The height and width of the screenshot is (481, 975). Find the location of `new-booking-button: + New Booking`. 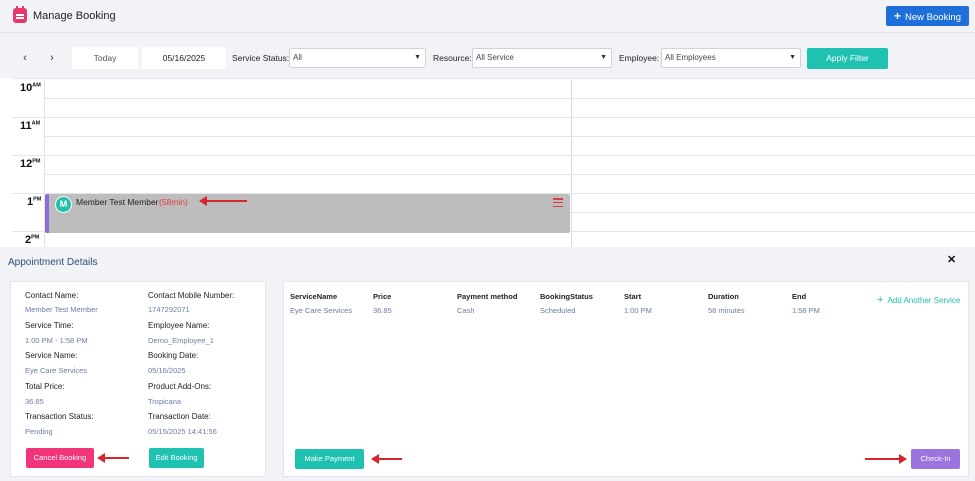

new-booking-button: + New Booking is located at coordinates (927, 16).